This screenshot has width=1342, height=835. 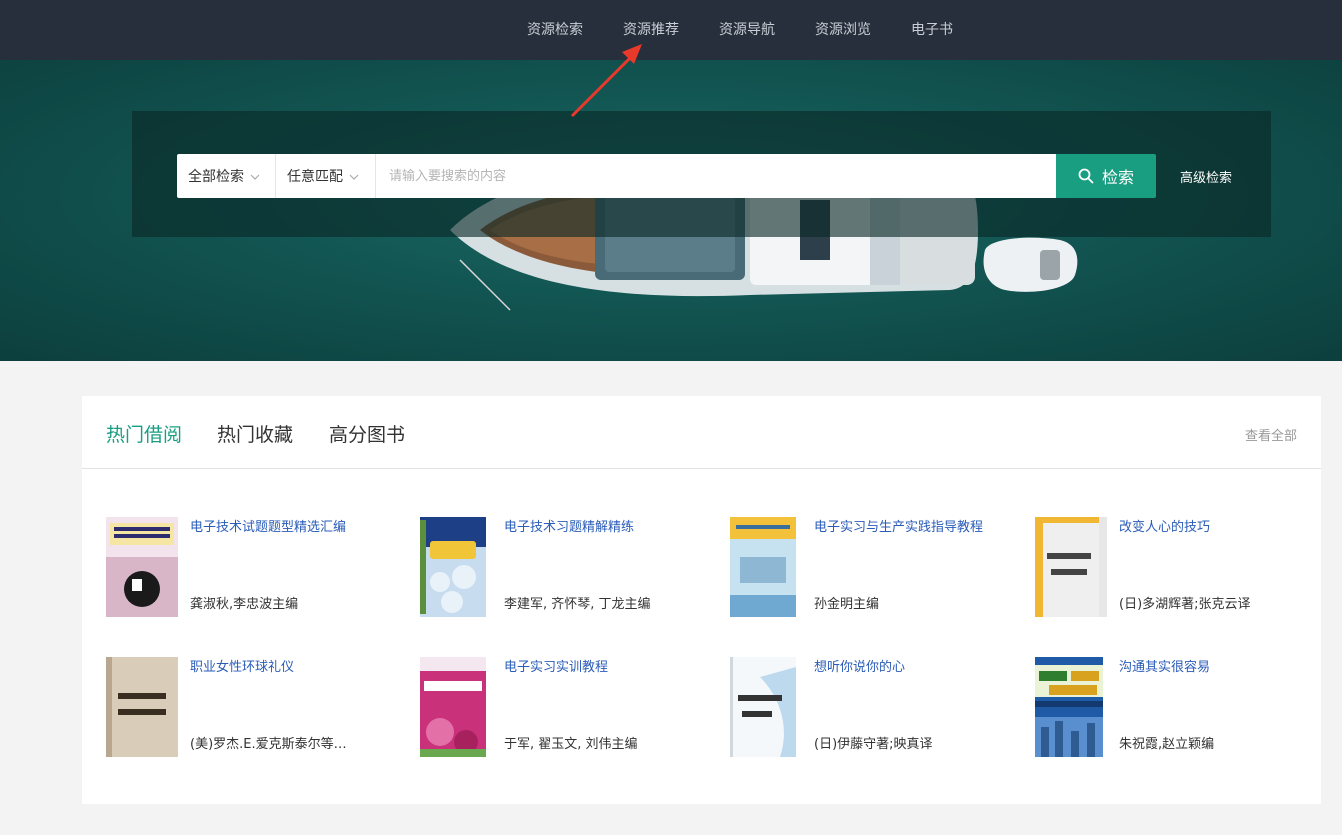 I want to click on book-title-link: 职业女性环球礼仪, so click(x=290, y=667).